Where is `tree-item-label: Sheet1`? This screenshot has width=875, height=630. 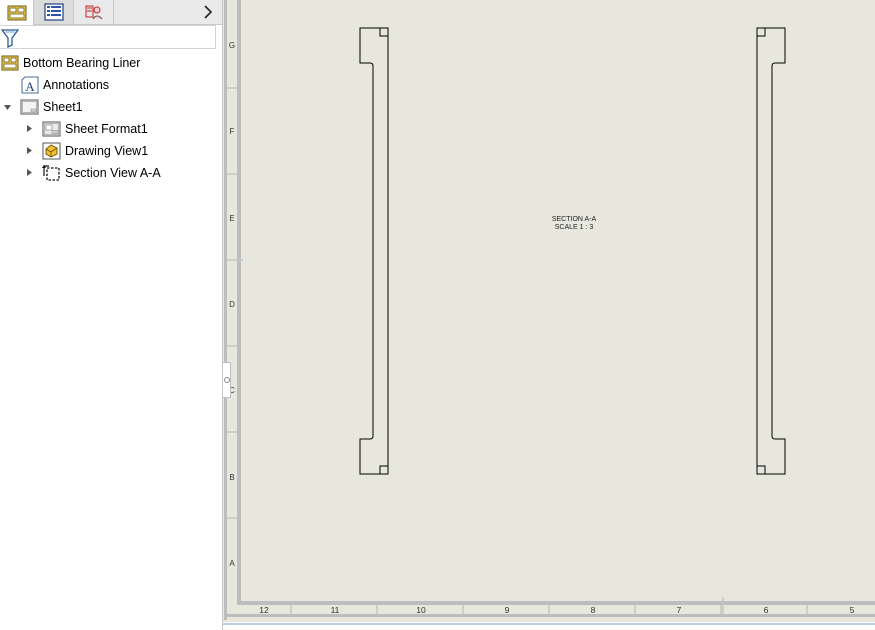
tree-item-label: Sheet1 is located at coordinates (63, 107).